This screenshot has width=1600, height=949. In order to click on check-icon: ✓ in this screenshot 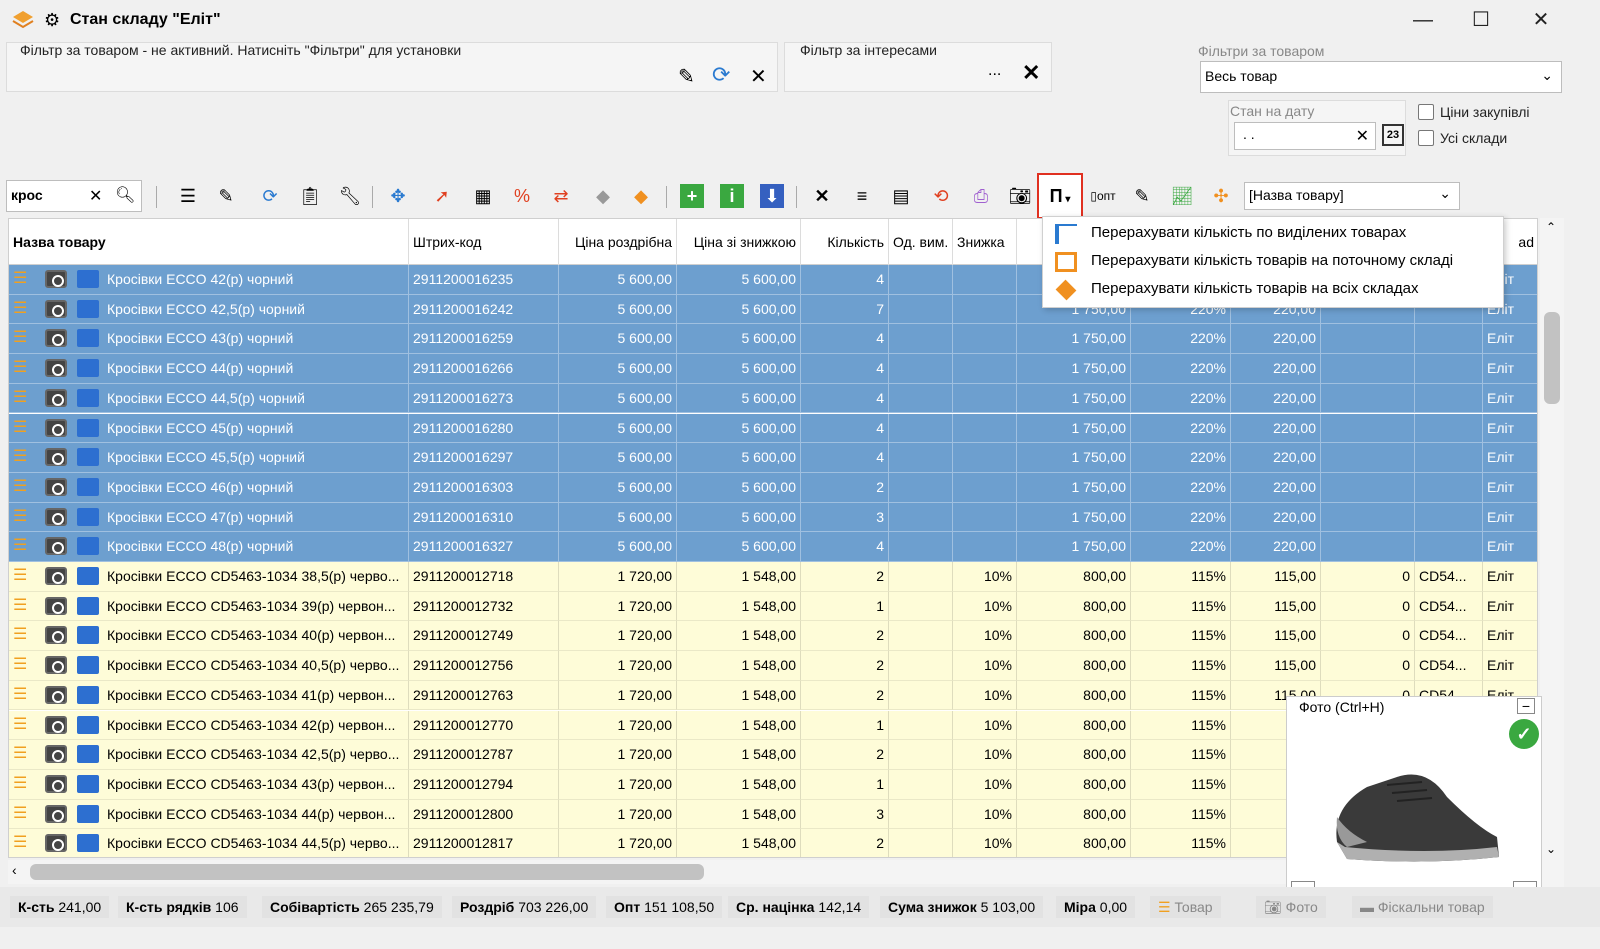, I will do `click(1524, 734)`.